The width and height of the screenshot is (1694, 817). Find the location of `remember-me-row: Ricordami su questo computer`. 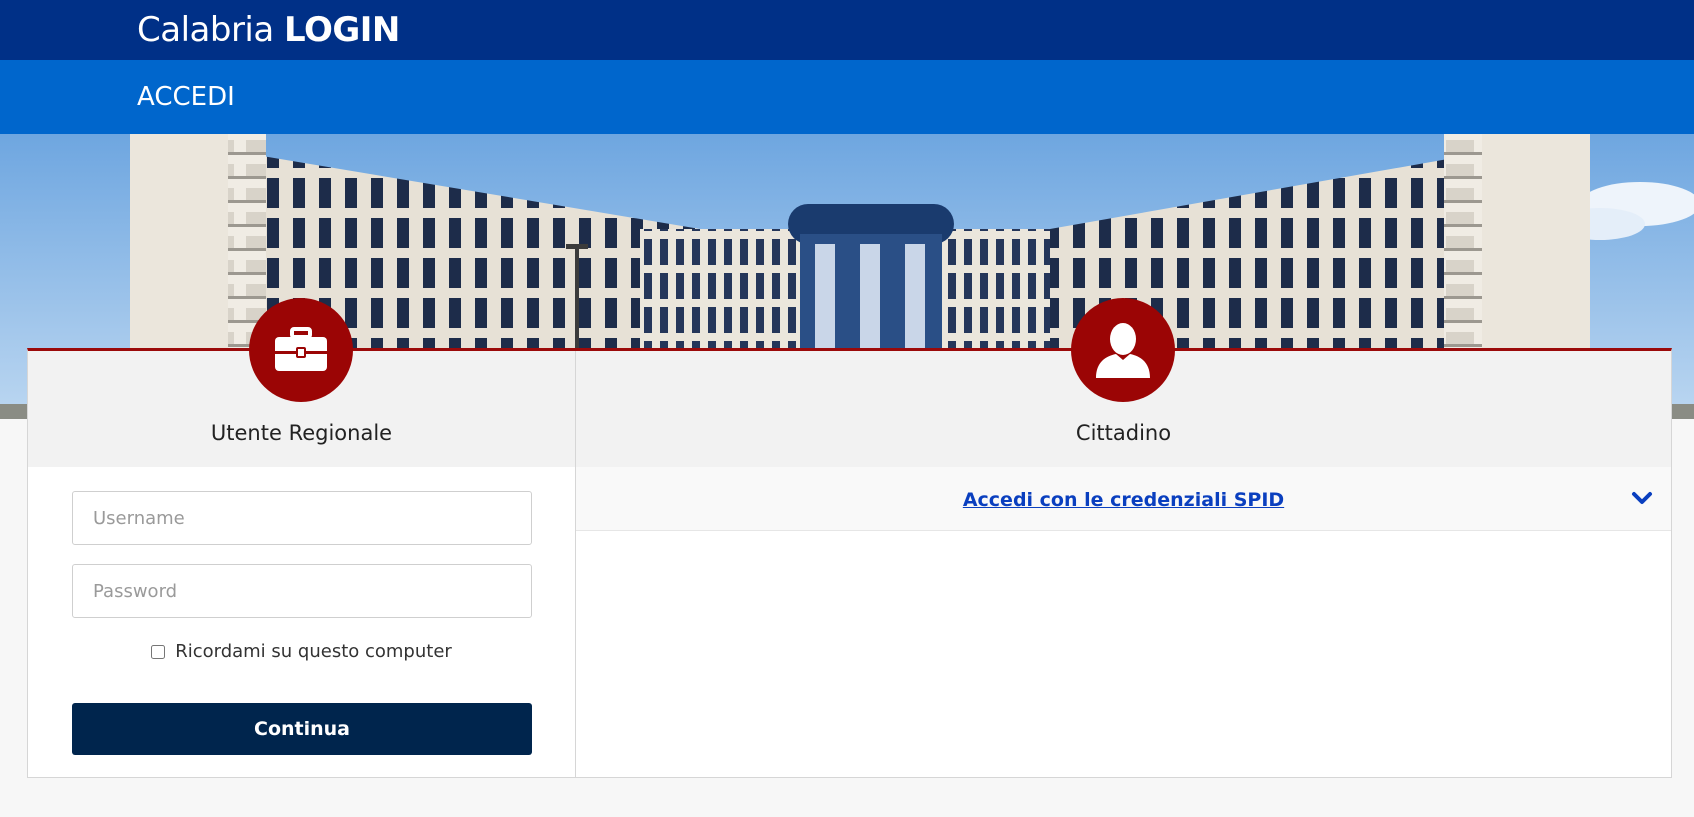

remember-me-row: Ricordami su questo computer is located at coordinates (301, 651).